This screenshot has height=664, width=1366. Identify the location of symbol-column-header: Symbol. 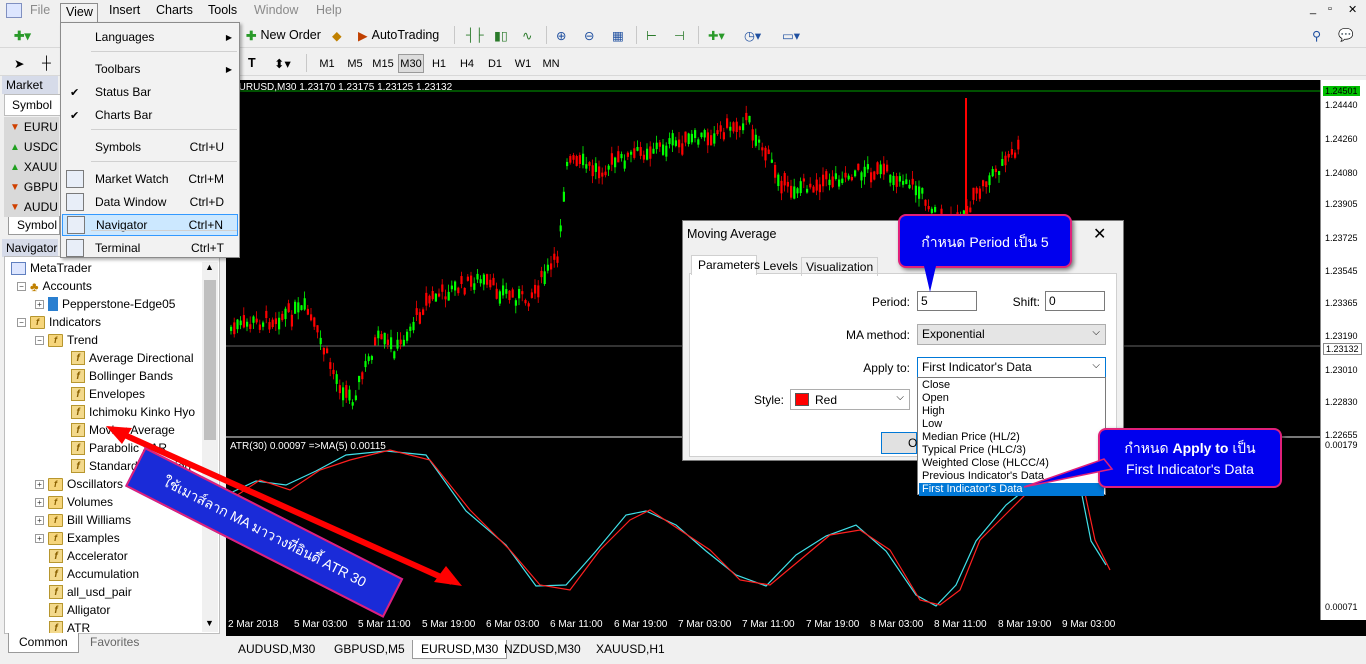
(32, 105).